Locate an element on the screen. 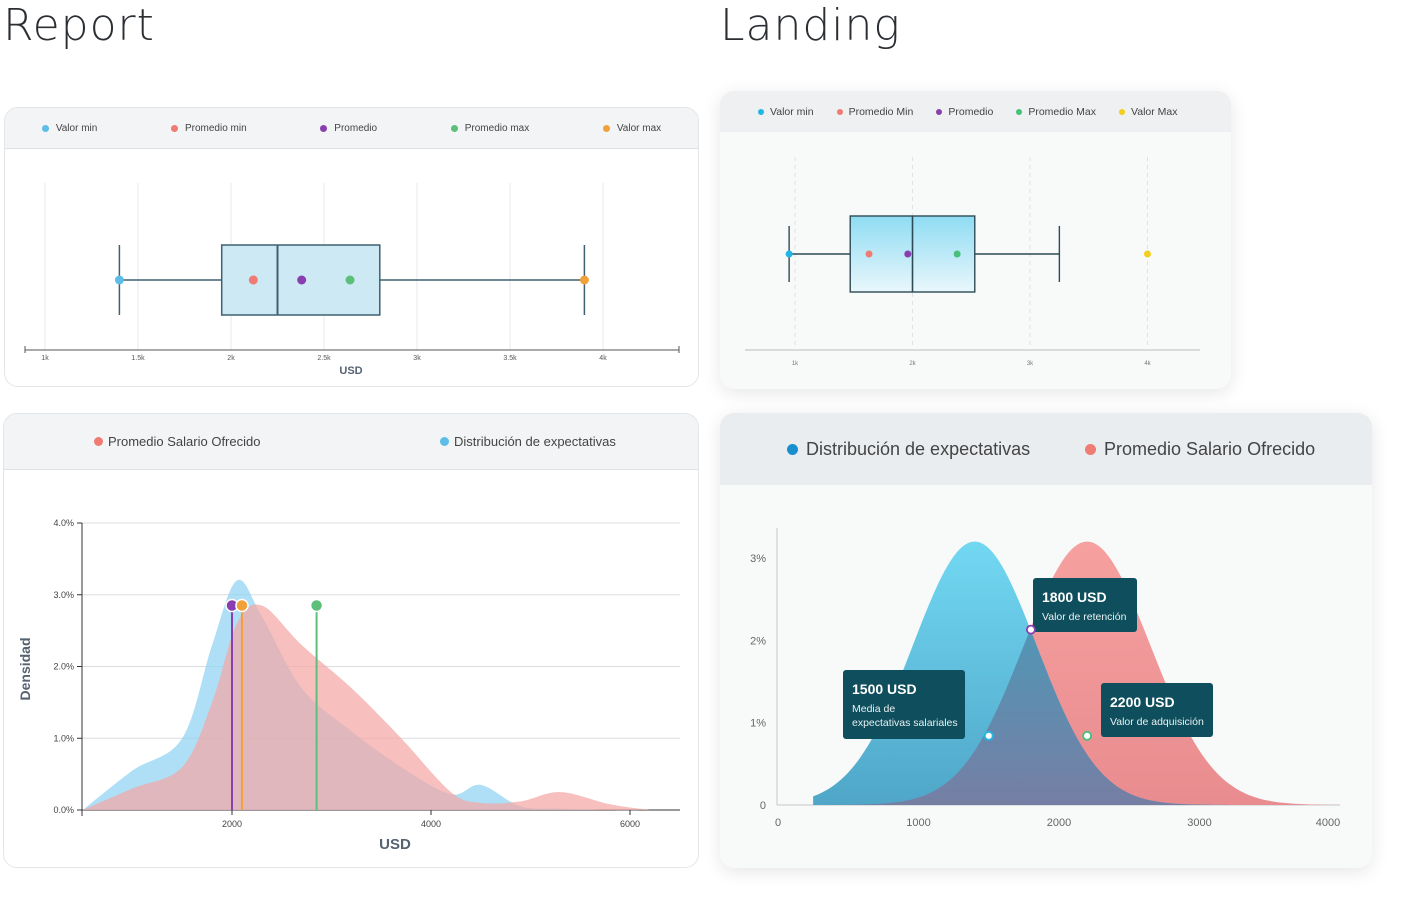 The width and height of the screenshot is (1408, 905). legend-label: Valor Max is located at coordinates (1154, 111).